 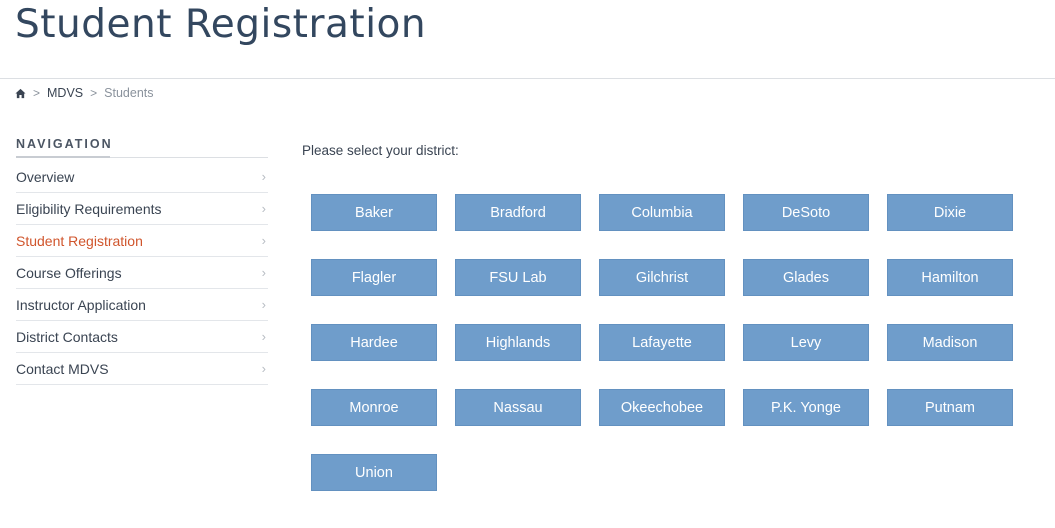 What do you see at coordinates (374, 212) in the screenshot?
I see `district-button-baker: Baker` at bounding box center [374, 212].